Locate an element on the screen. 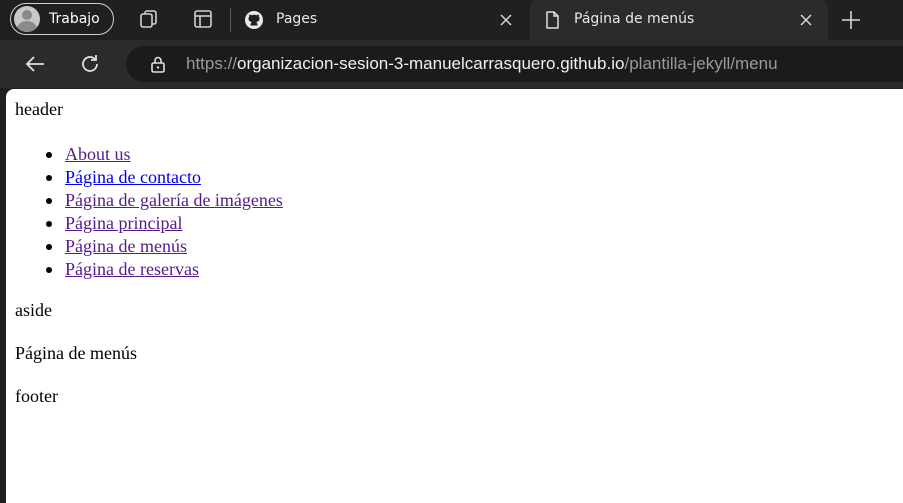  new-tab-icon is located at coordinates (851, 20).